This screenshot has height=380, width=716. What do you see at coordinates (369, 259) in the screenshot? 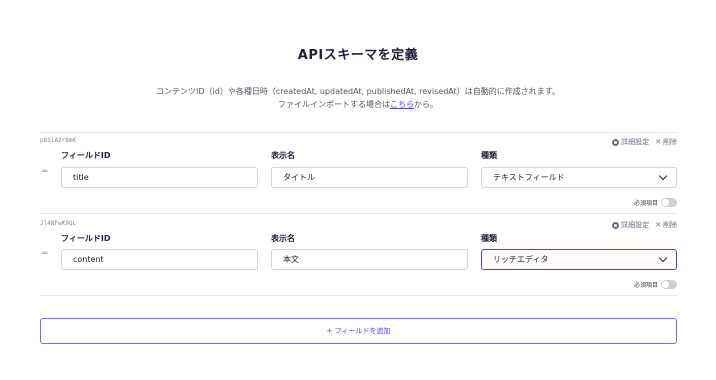
I see `display-name-input: 本文` at bounding box center [369, 259].